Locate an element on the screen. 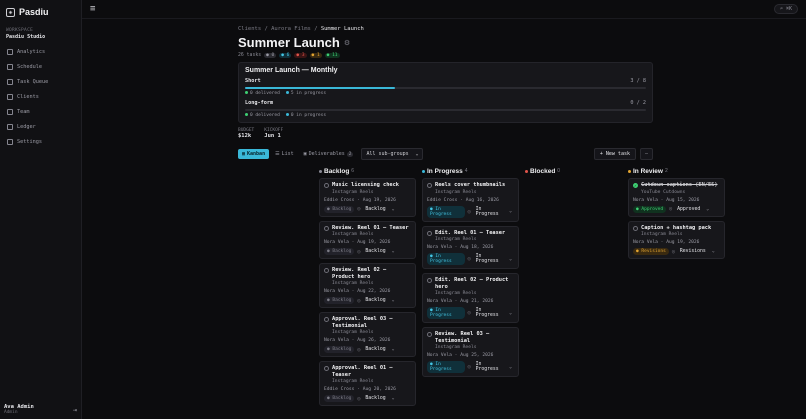  menu-icon: ≡ is located at coordinates (95, 9).